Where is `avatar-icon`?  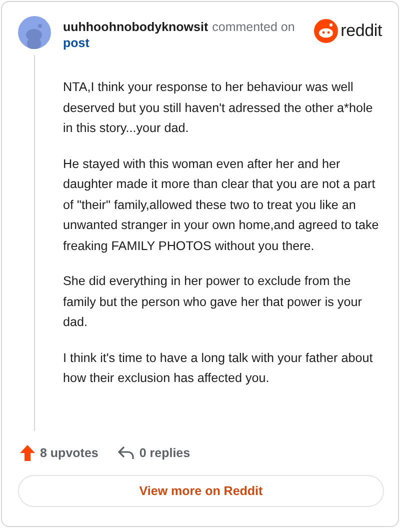 avatar-icon is located at coordinates (34, 32).